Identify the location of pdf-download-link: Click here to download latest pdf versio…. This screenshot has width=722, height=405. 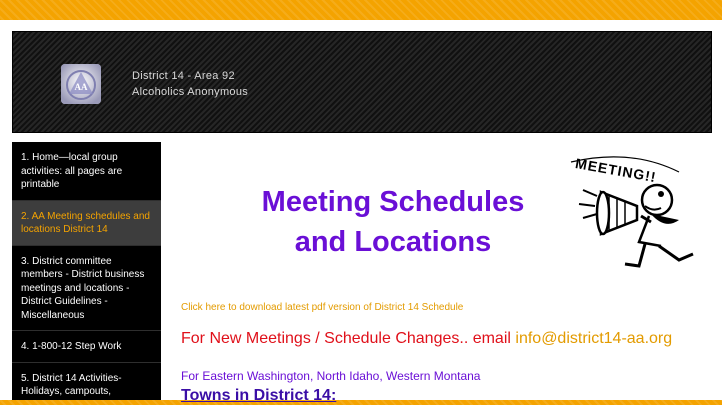
(322, 307).